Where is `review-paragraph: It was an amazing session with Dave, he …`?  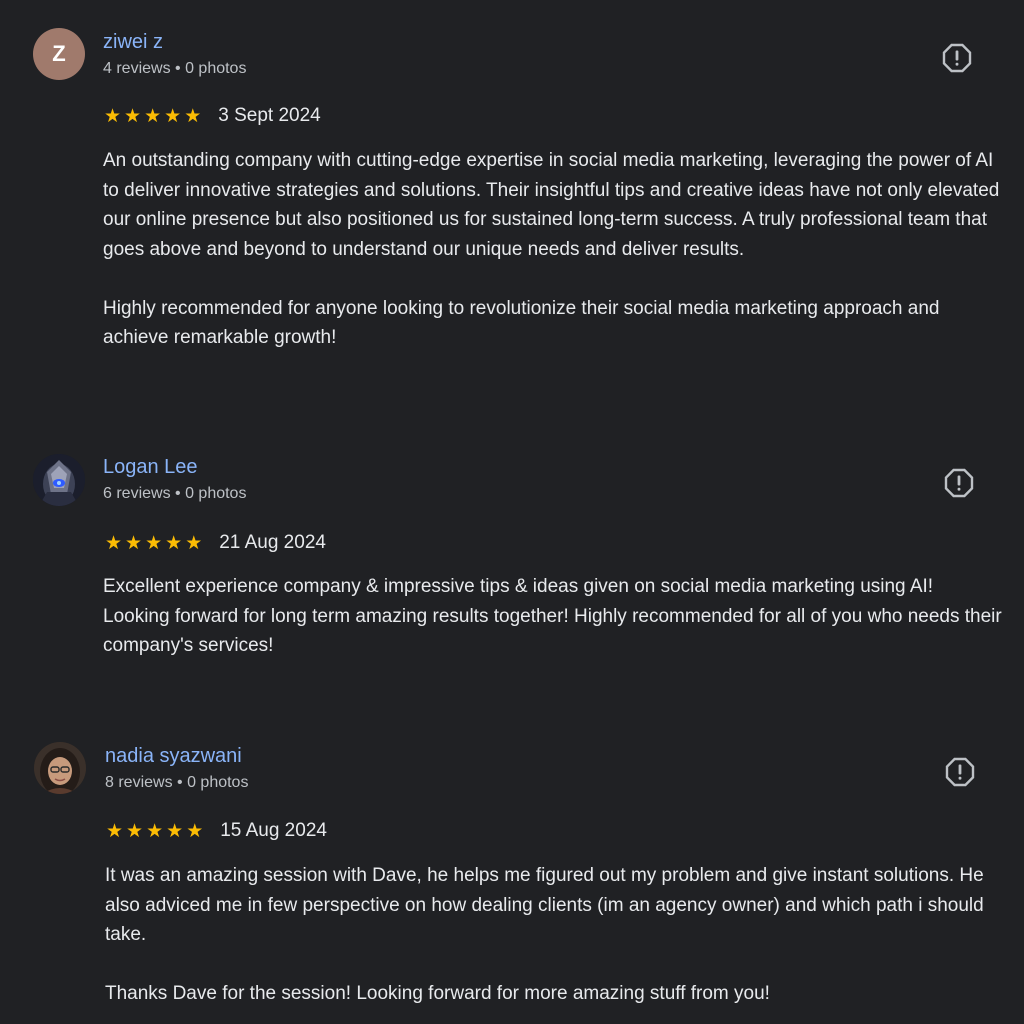
review-paragraph: It was an amazing session with Dave, he … is located at coordinates (544, 905).